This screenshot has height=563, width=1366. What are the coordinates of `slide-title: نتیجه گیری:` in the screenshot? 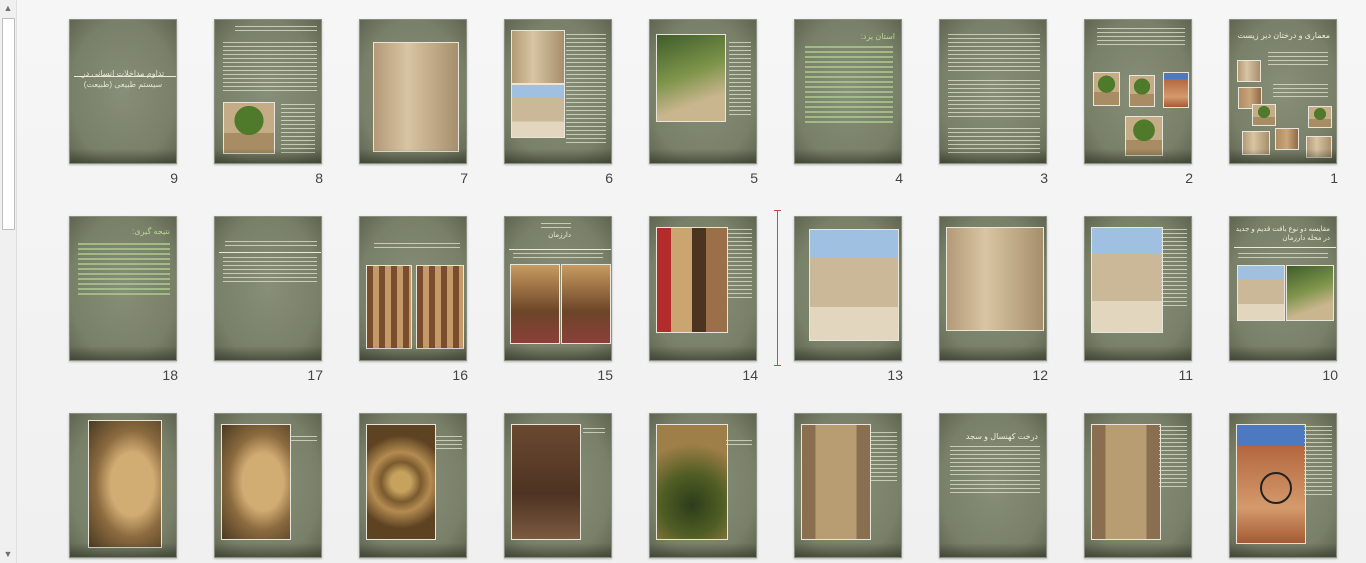 It's located at (151, 231).